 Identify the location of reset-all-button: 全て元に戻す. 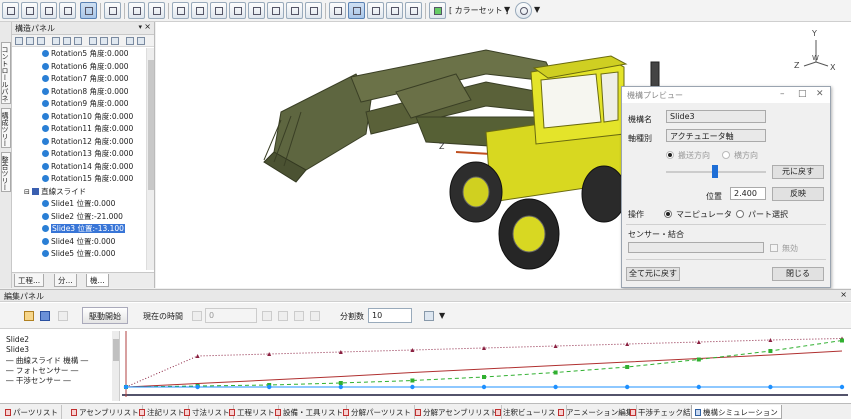
(653, 274).